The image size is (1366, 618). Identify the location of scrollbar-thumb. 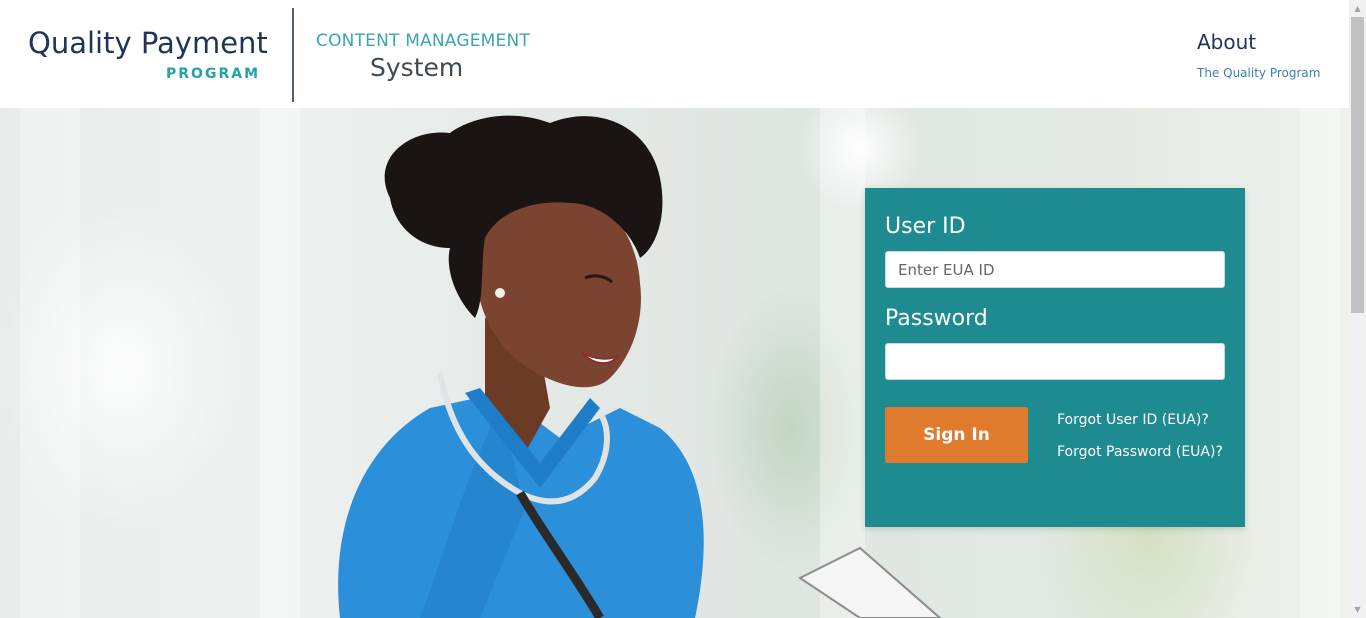
(1357, 165).